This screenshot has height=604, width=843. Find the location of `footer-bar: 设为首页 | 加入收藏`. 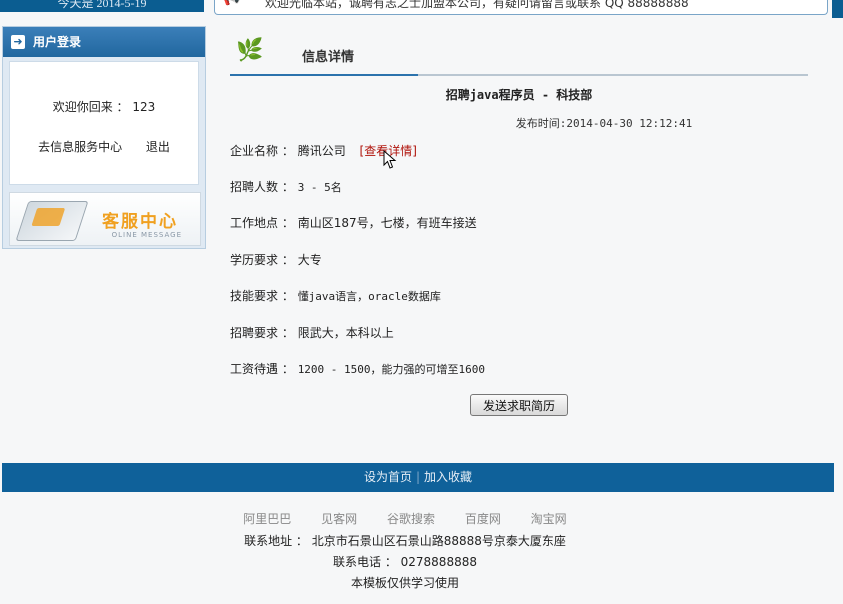

footer-bar: 设为首页 | 加入收藏 is located at coordinates (418, 477).